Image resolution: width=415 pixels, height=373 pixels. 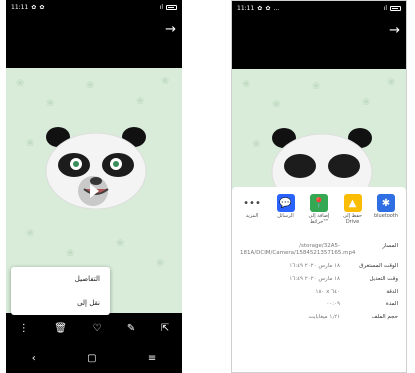 What do you see at coordinates (319, 36) in the screenshot?
I see `top-bar-right: →` at bounding box center [319, 36].